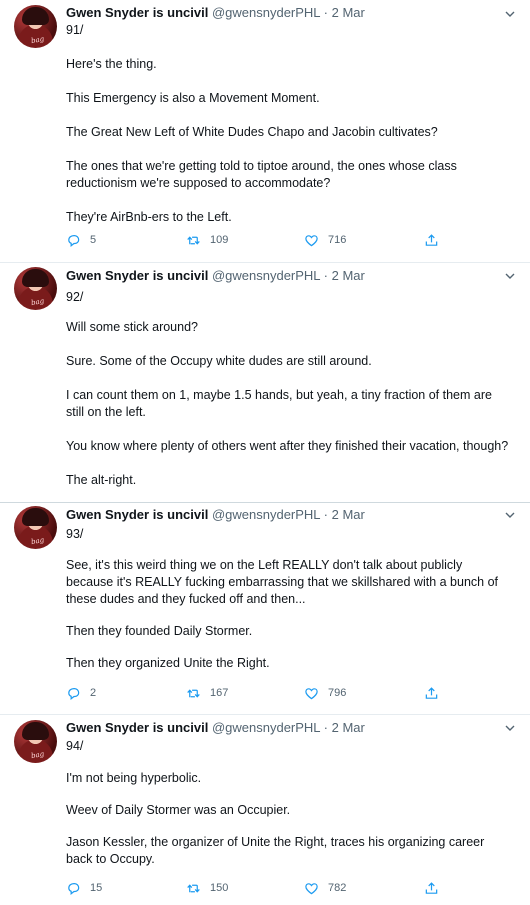 The image size is (530, 905). Describe the element at coordinates (337, 888) in the screenshot. I see `like-count: 782` at that location.